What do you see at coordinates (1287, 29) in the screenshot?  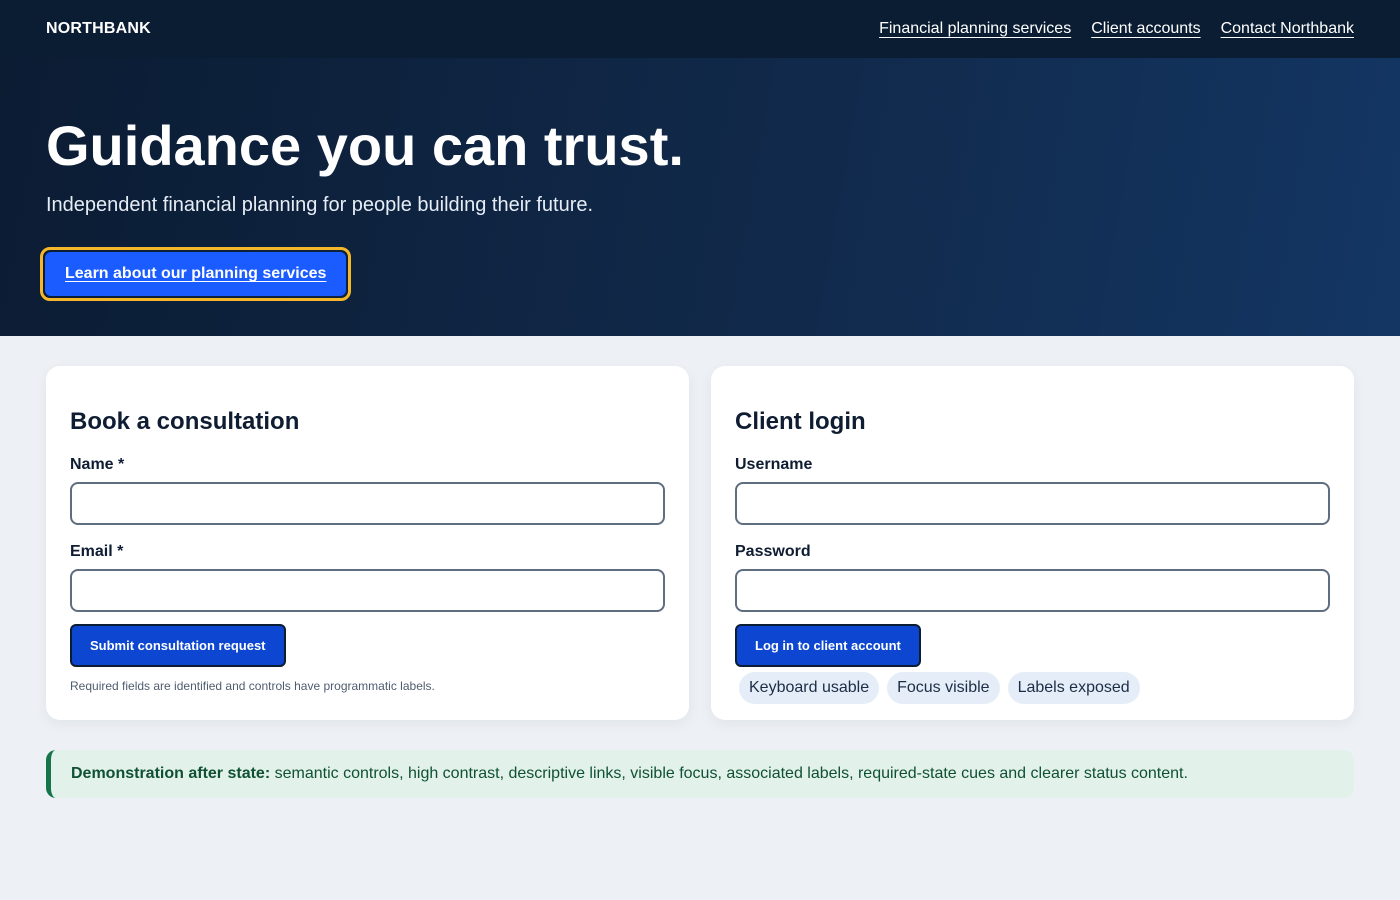 I see `nav-link-contact: Contact Northbank` at bounding box center [1287, 29].